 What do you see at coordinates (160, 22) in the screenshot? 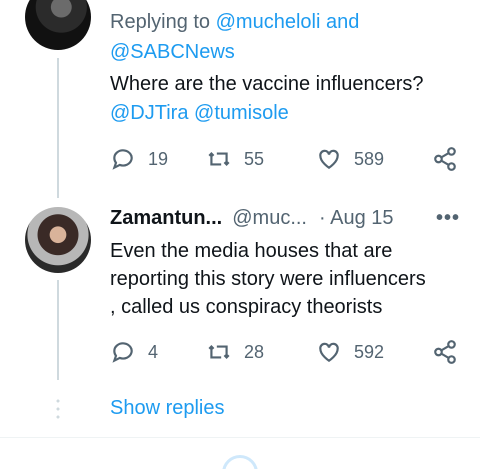
I see `replying-prefix: Replying to` at bounding box center [160, 22].